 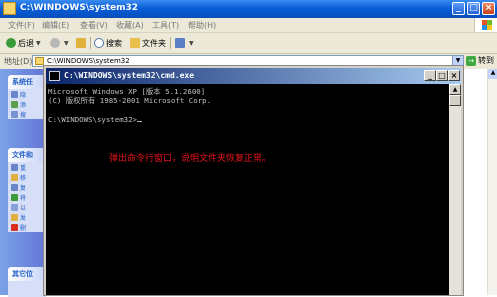 What do you see at coordinates (492, 182) in the screenshot?
I see `explorer-scrollbar: ▲` at bounding box center [492, 182].